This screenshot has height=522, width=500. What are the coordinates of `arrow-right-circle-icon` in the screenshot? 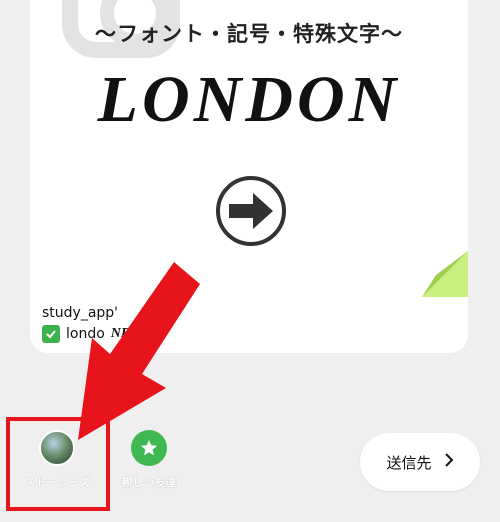 It's located at (251, 211).